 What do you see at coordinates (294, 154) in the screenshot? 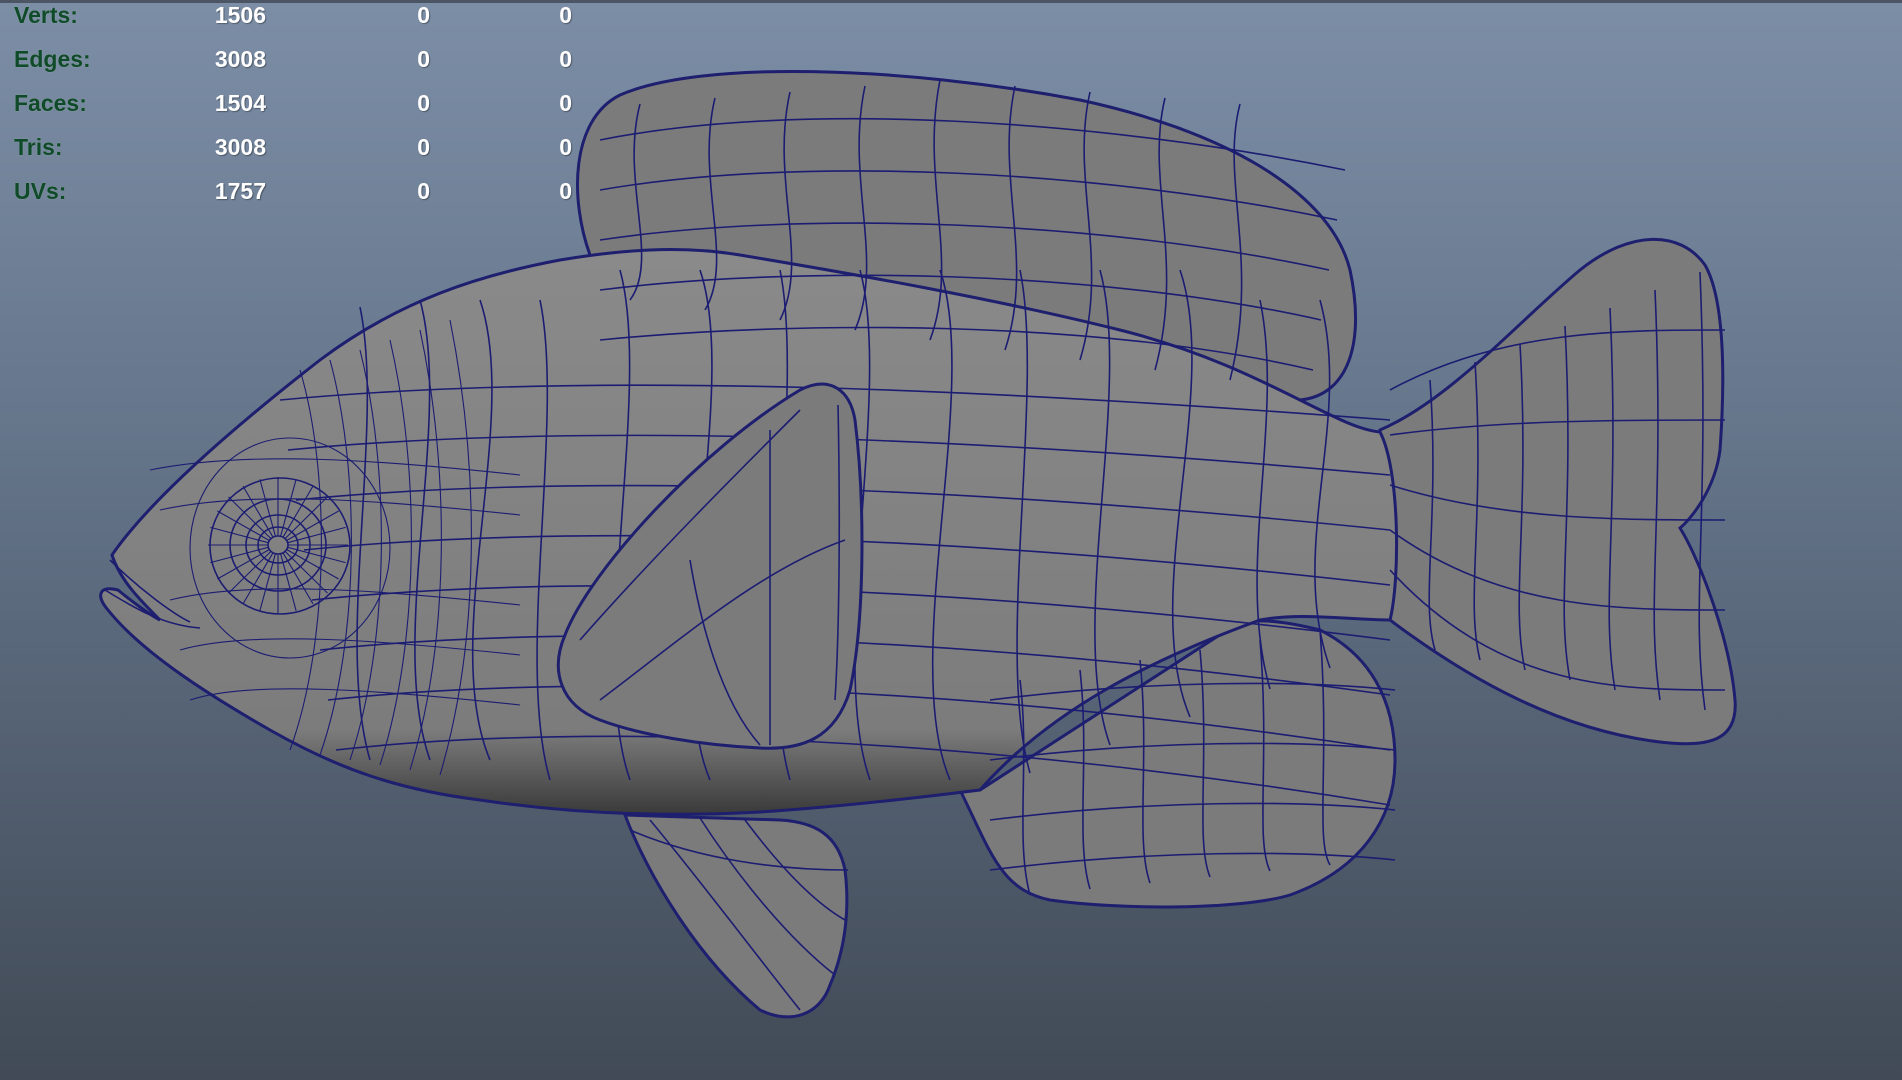
I see `hud-row-tris: Tris: 3008 0 0` at bounding box center [294, 154].